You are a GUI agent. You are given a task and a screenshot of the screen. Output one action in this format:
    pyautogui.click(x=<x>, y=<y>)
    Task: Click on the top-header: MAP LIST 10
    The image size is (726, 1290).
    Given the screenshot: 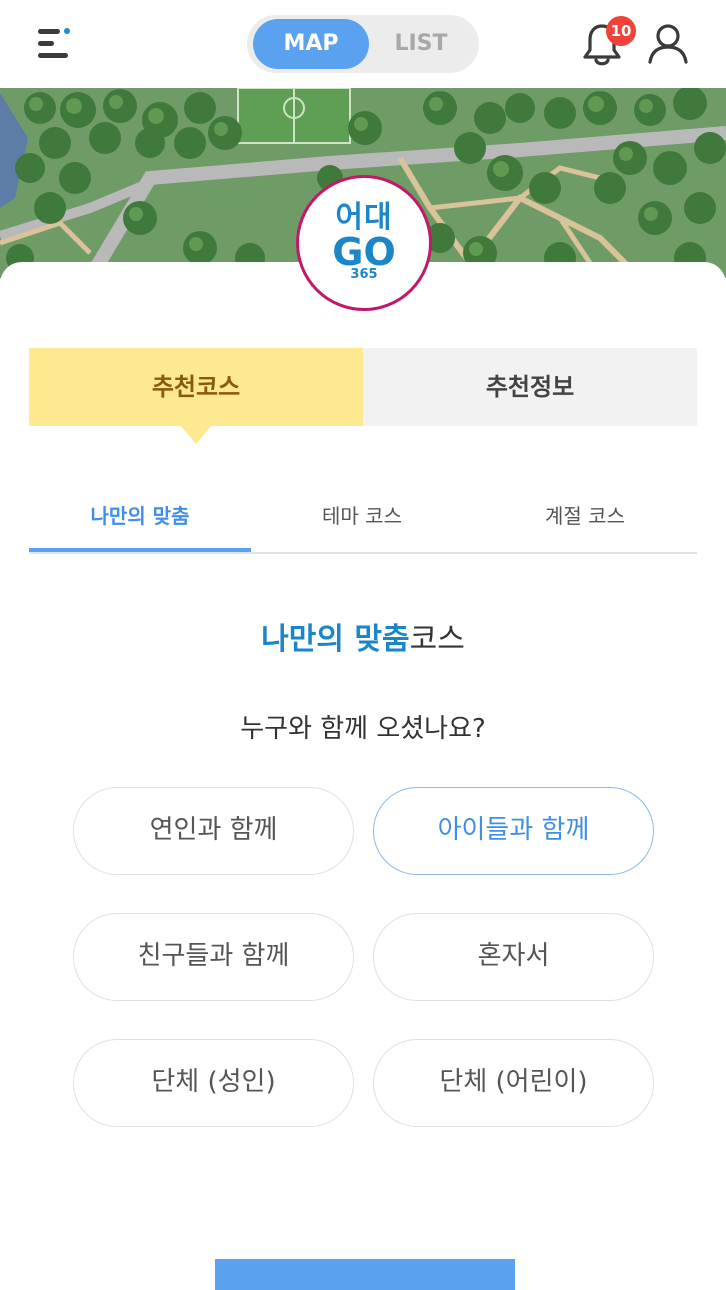 What is the action you would take?
    pyautogui.click(x=363, y=44)
    